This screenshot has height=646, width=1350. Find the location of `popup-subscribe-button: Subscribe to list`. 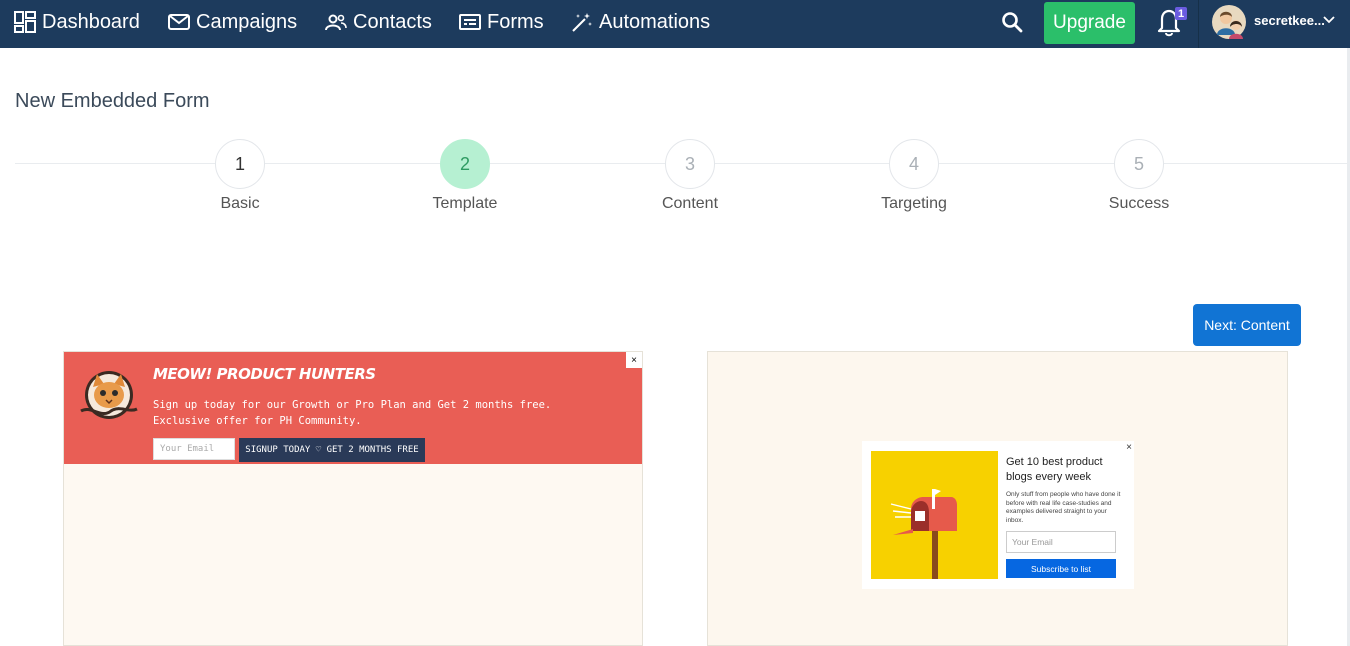

popup-subscribe-button: Subscribe to list is located at coordinates (1061, 568).